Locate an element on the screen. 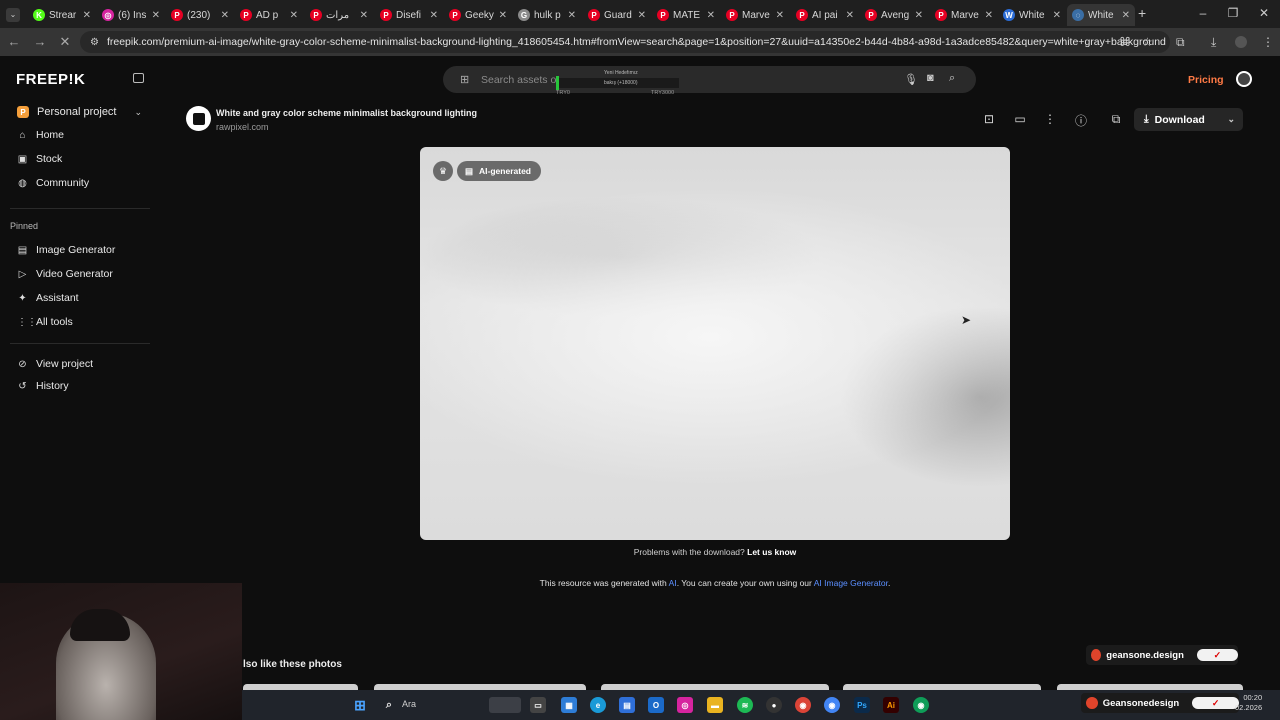  spotify-icon: ≋ is located at coordinates (745, 705).